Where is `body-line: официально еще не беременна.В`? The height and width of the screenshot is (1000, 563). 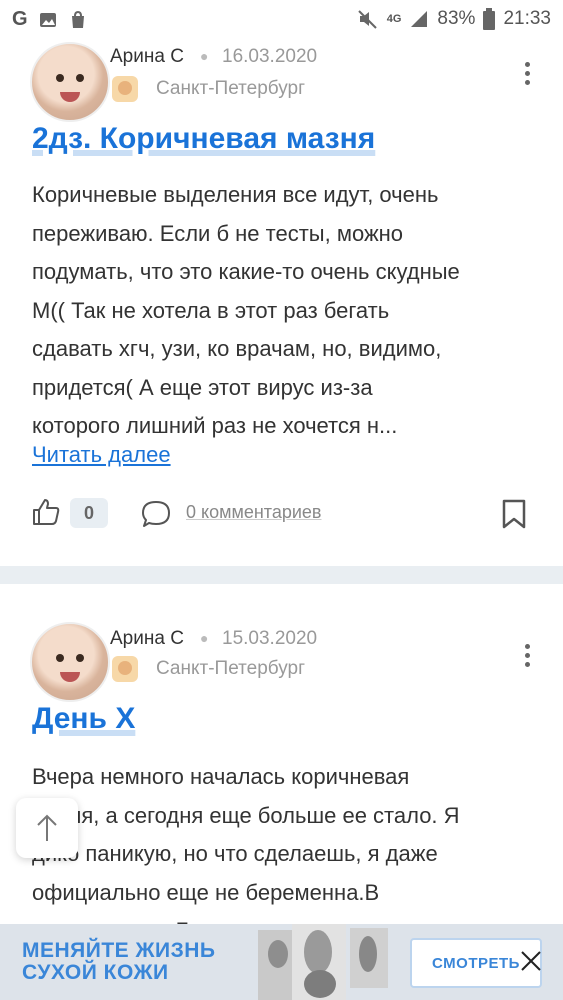 body-line: официально еще не беременна.В is located at coordinates (206, 892).